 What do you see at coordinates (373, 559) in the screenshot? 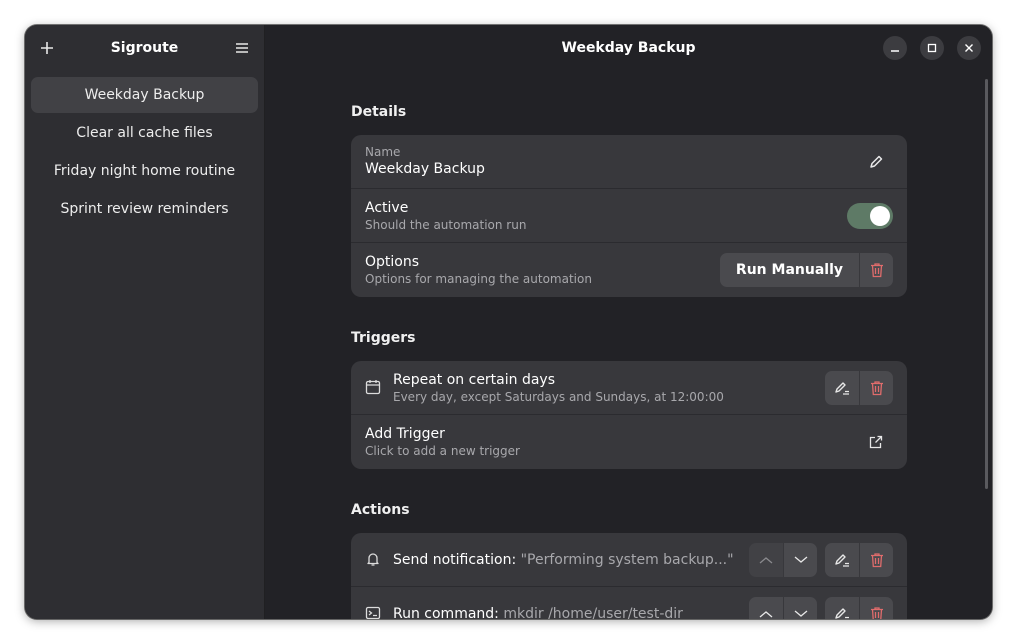
I see `bell-icon` at bounding box center [373, 559].